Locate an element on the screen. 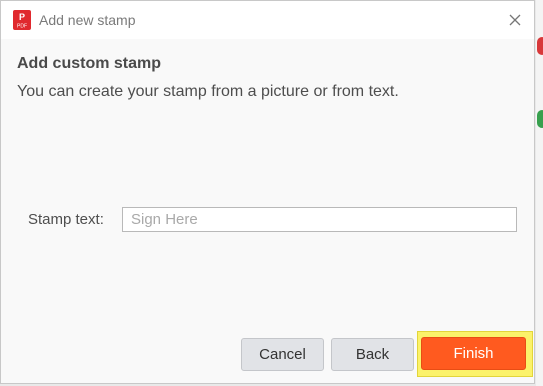  svg-text: P is located at coordinates (22, 17).